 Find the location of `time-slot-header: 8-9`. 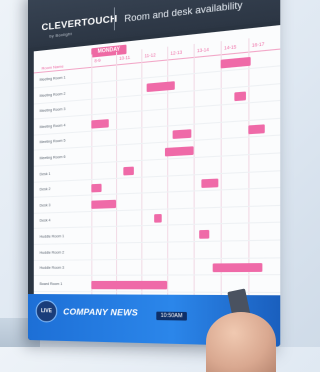

time-slot-header: 8-9 is located at coordinates (97, 60).